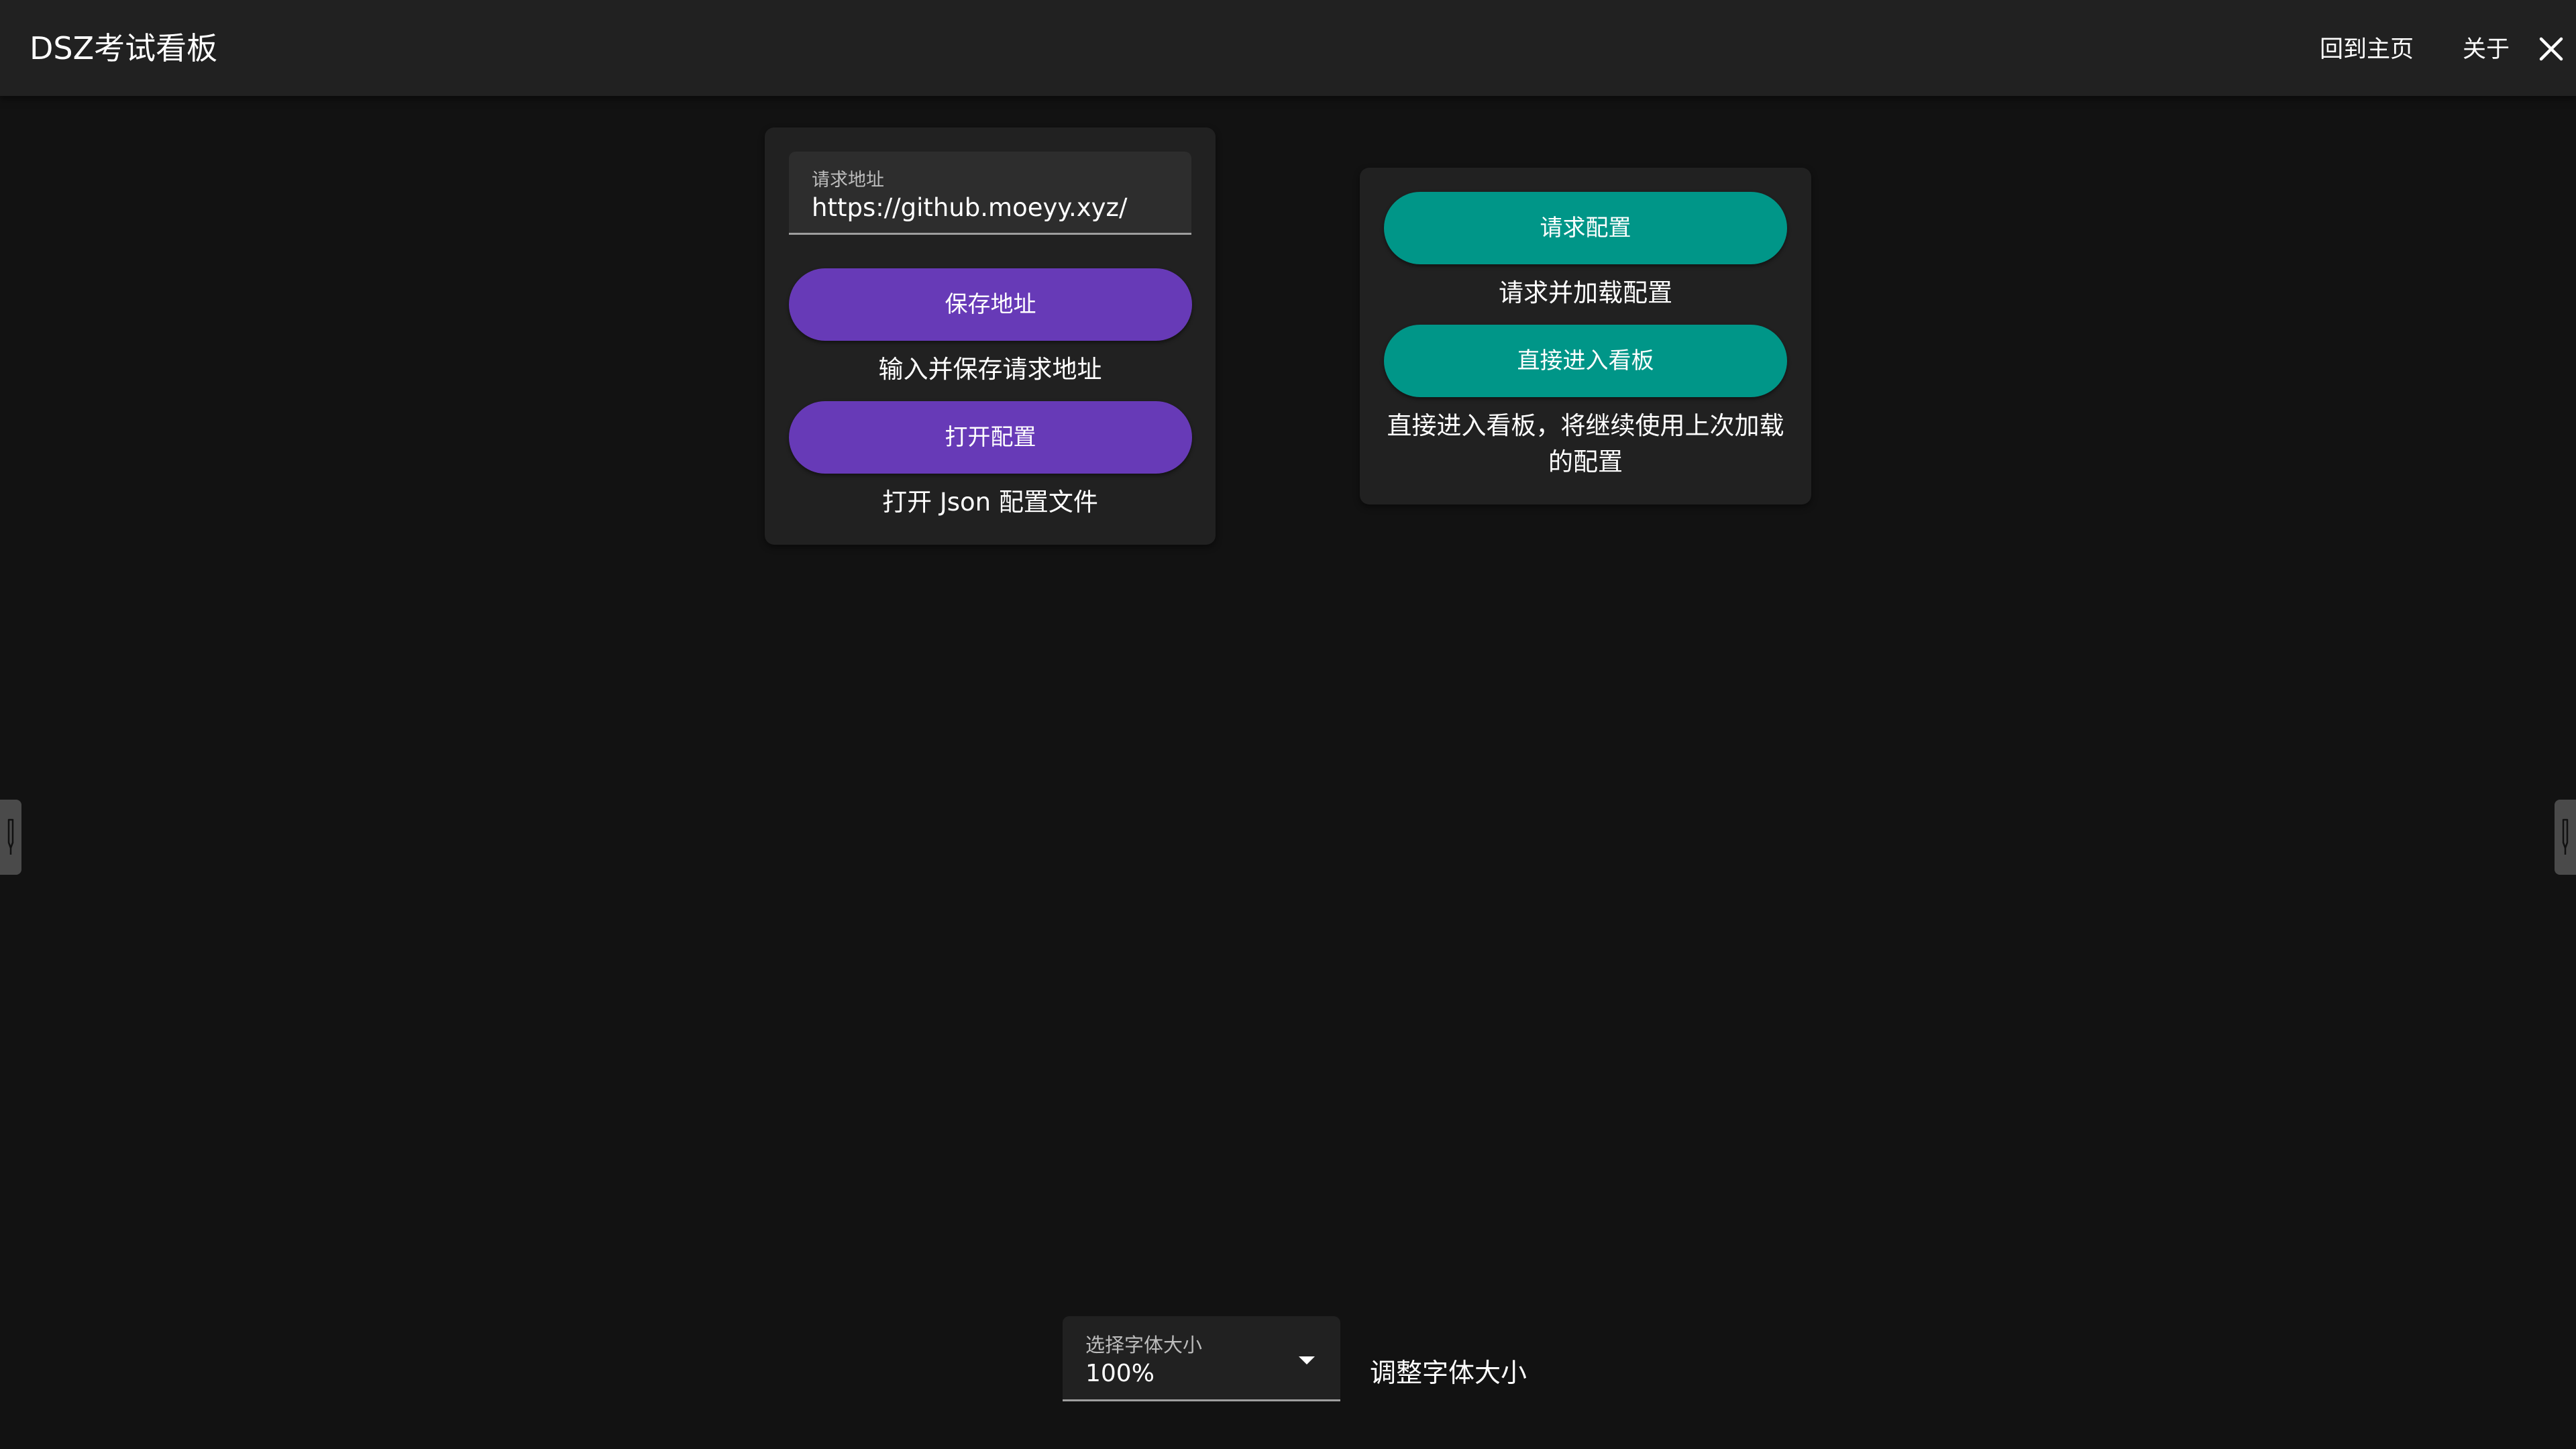 The image size is (2576, 1449). Describe the element at coordinates (1585, 228) in the screenshot. I see `request-config-button: 请求配置` at that location.